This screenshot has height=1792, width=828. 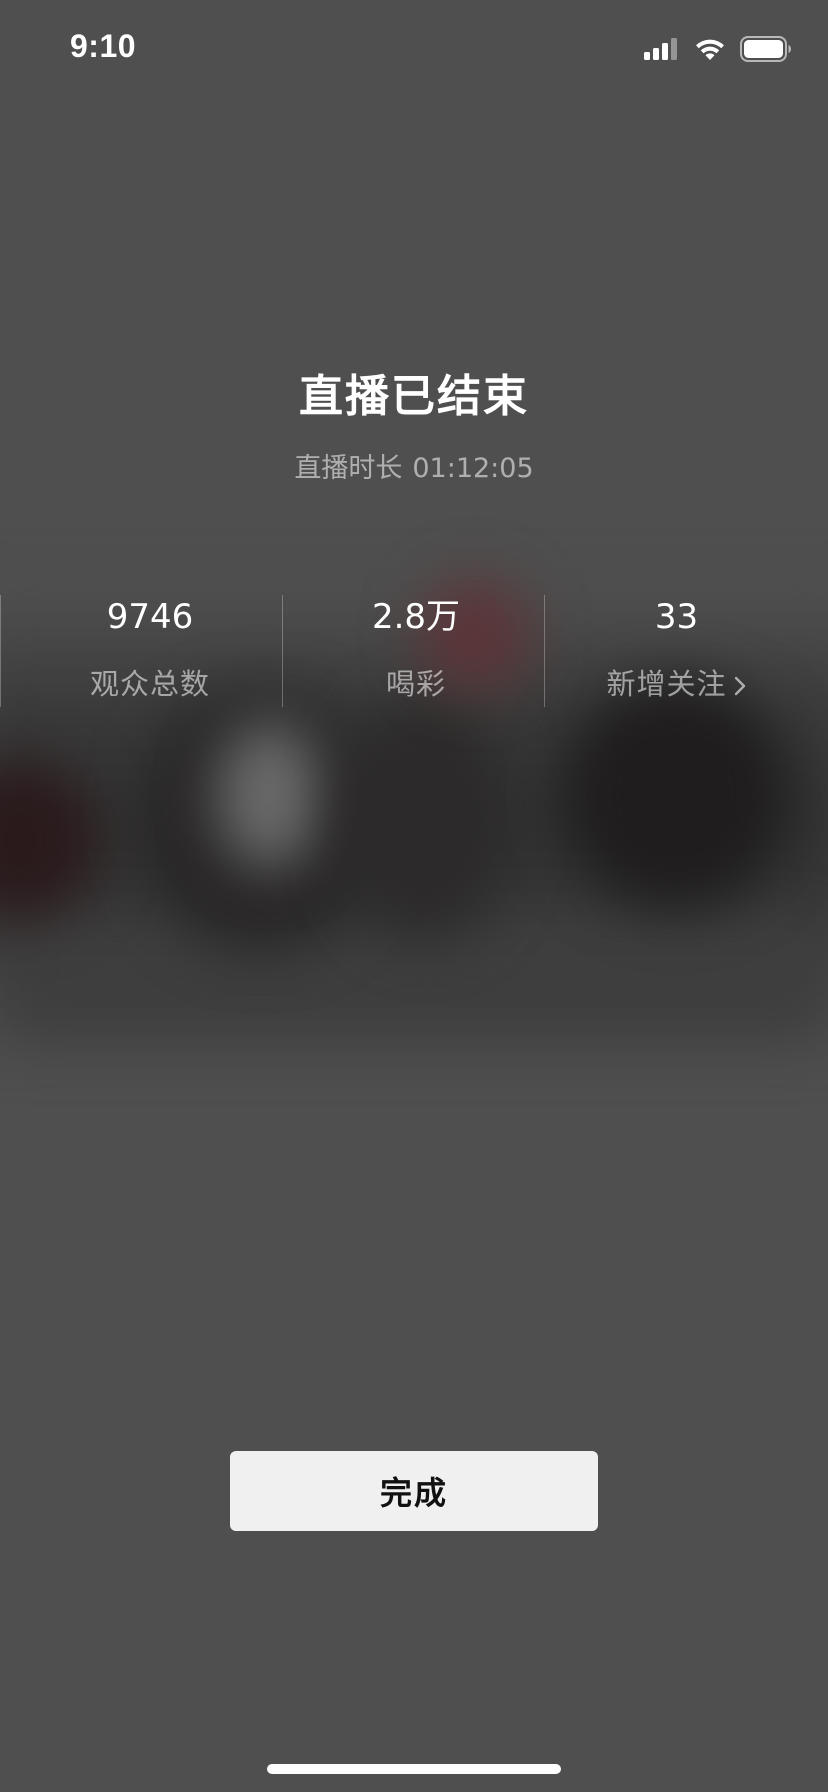 I want to click on live-ended-title: 直播已结束, so click(x=414, y=396).